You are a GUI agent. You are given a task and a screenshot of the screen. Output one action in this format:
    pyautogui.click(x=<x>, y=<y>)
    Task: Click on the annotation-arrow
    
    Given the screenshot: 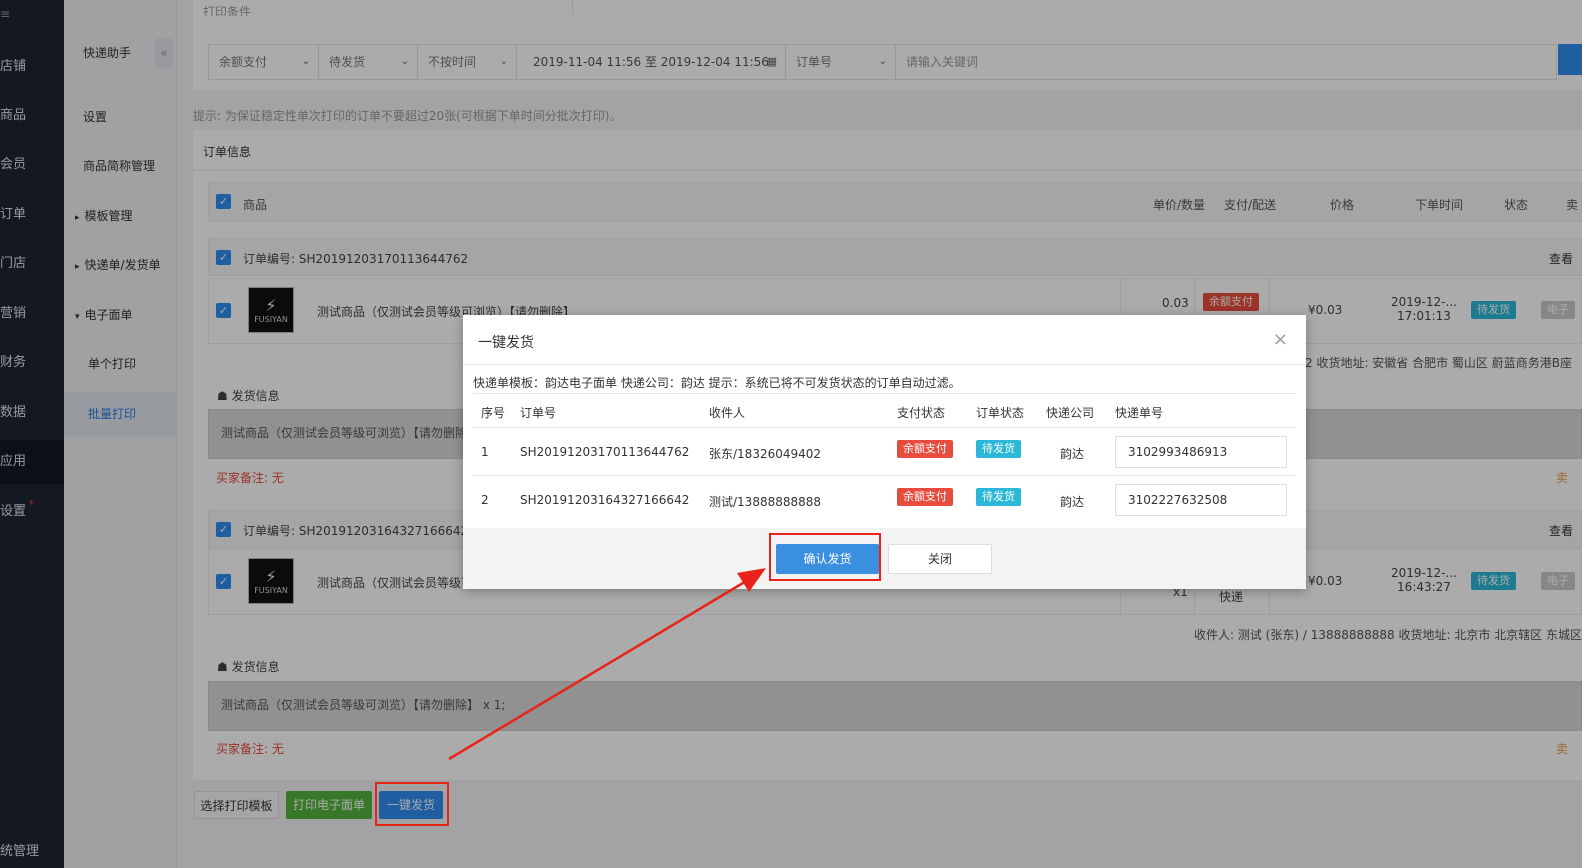 What is the action you would take?
    pyautogui.click(x=607, y=664)
    